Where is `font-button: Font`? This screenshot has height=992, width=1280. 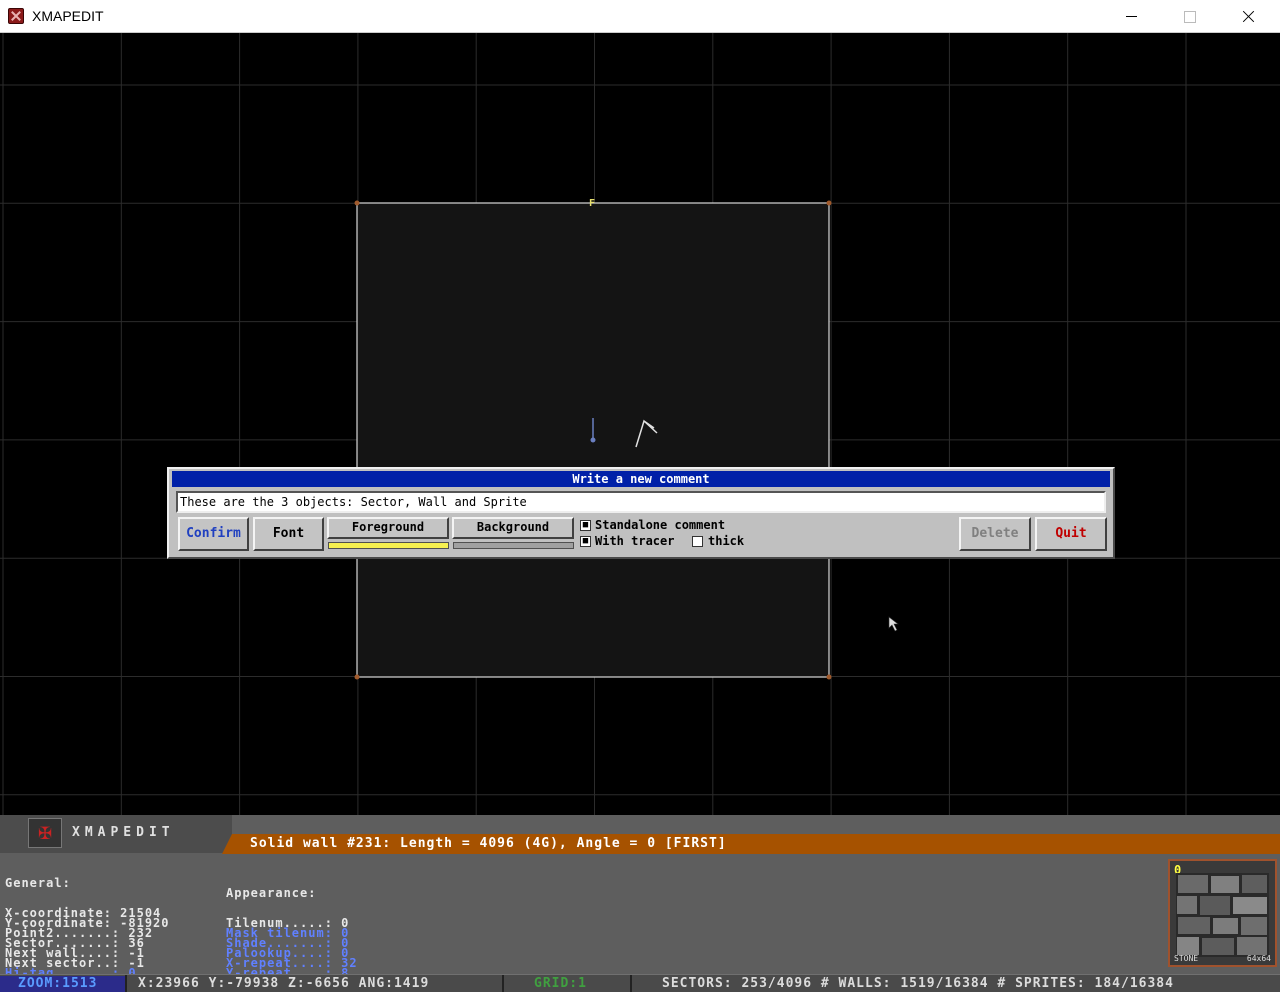
font-button: Font is located at coordinates (288, 534).